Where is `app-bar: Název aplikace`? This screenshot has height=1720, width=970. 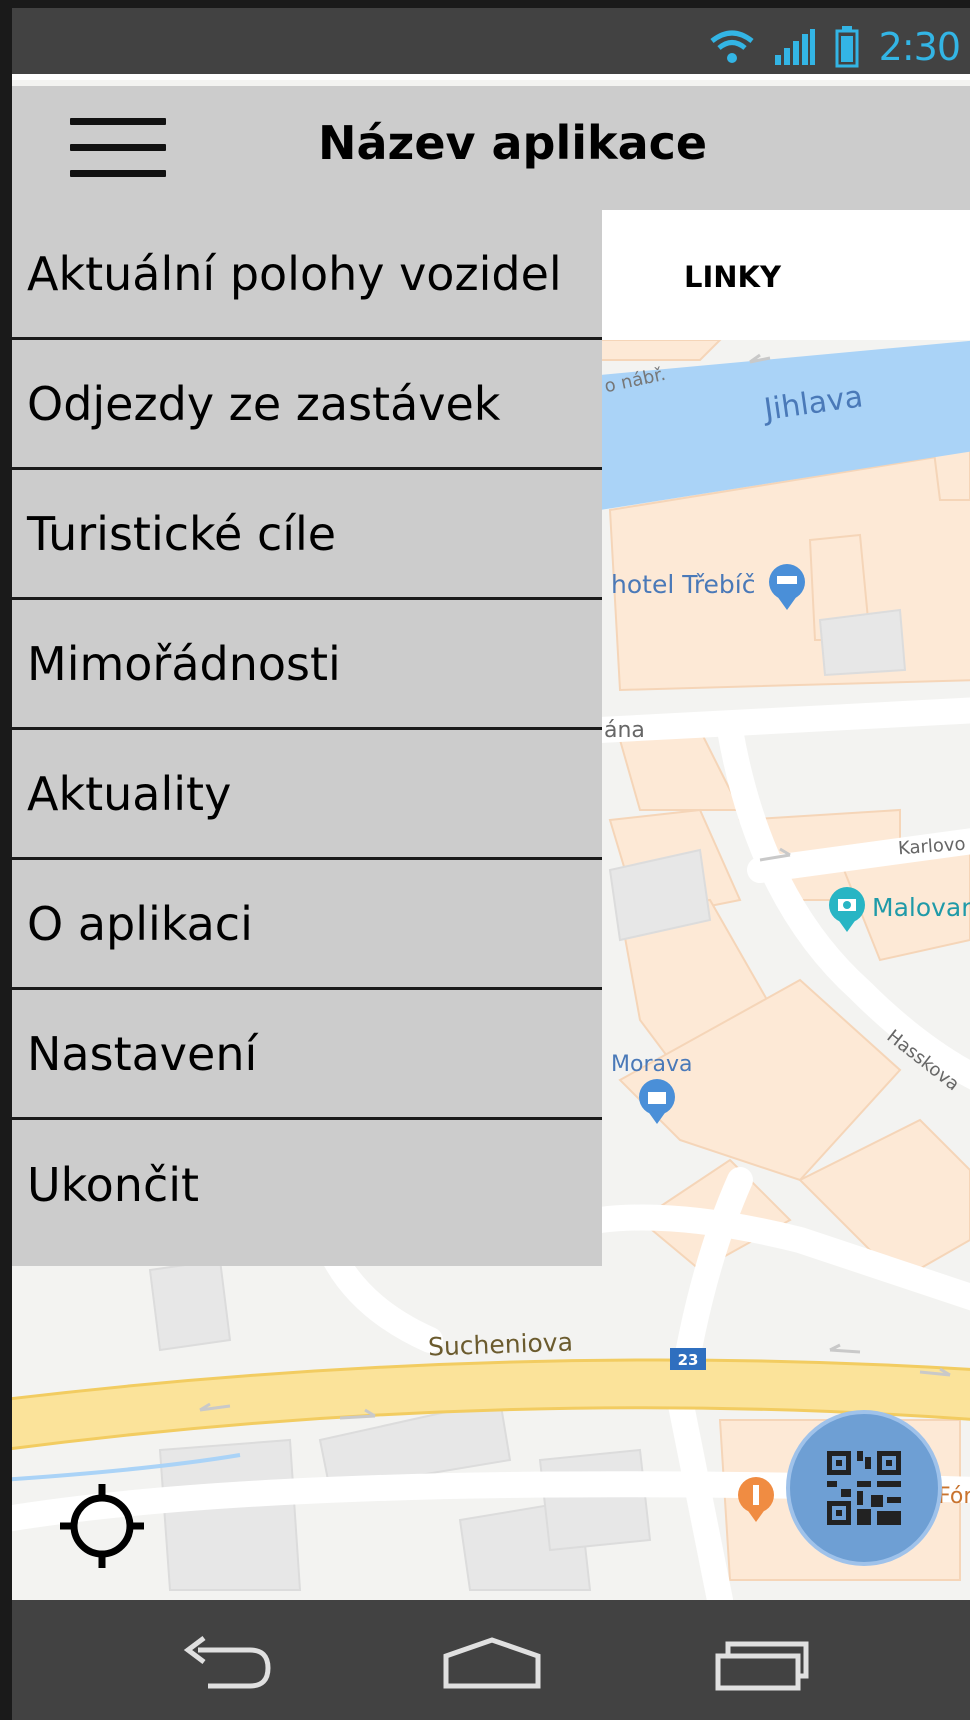
app-bar: Název aplikace is located at coordinates (485, 148).